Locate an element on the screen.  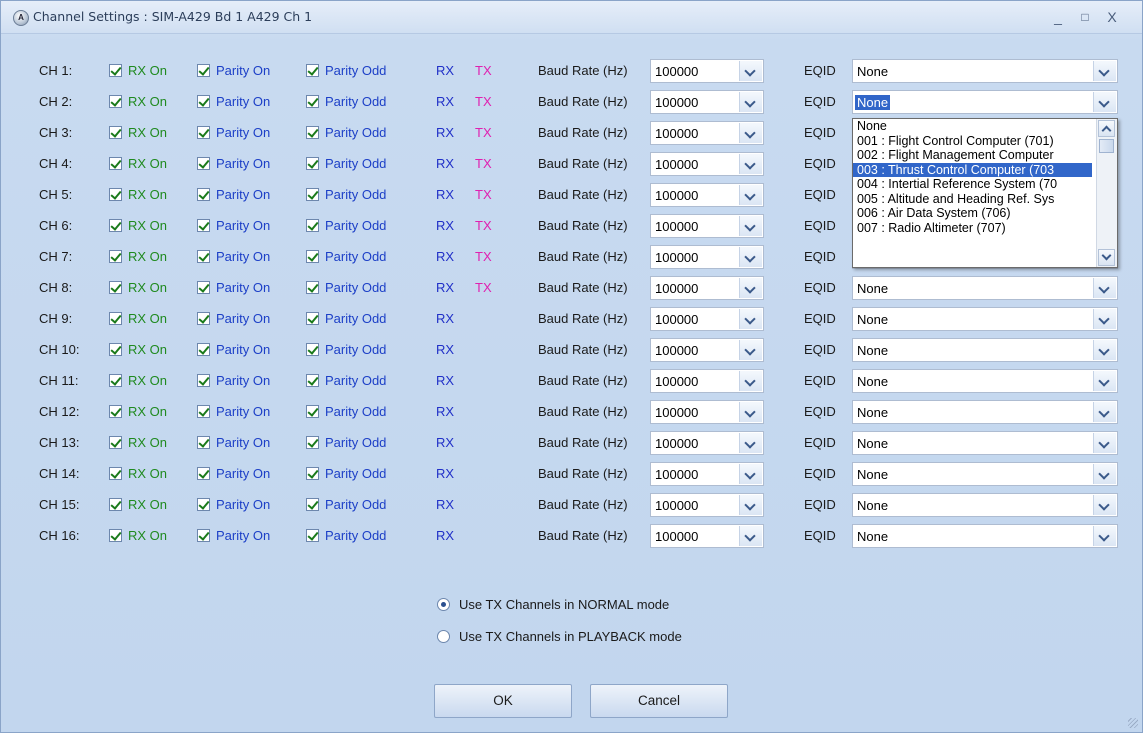
minimize-button: _ is located at coordinates (1058, 17).